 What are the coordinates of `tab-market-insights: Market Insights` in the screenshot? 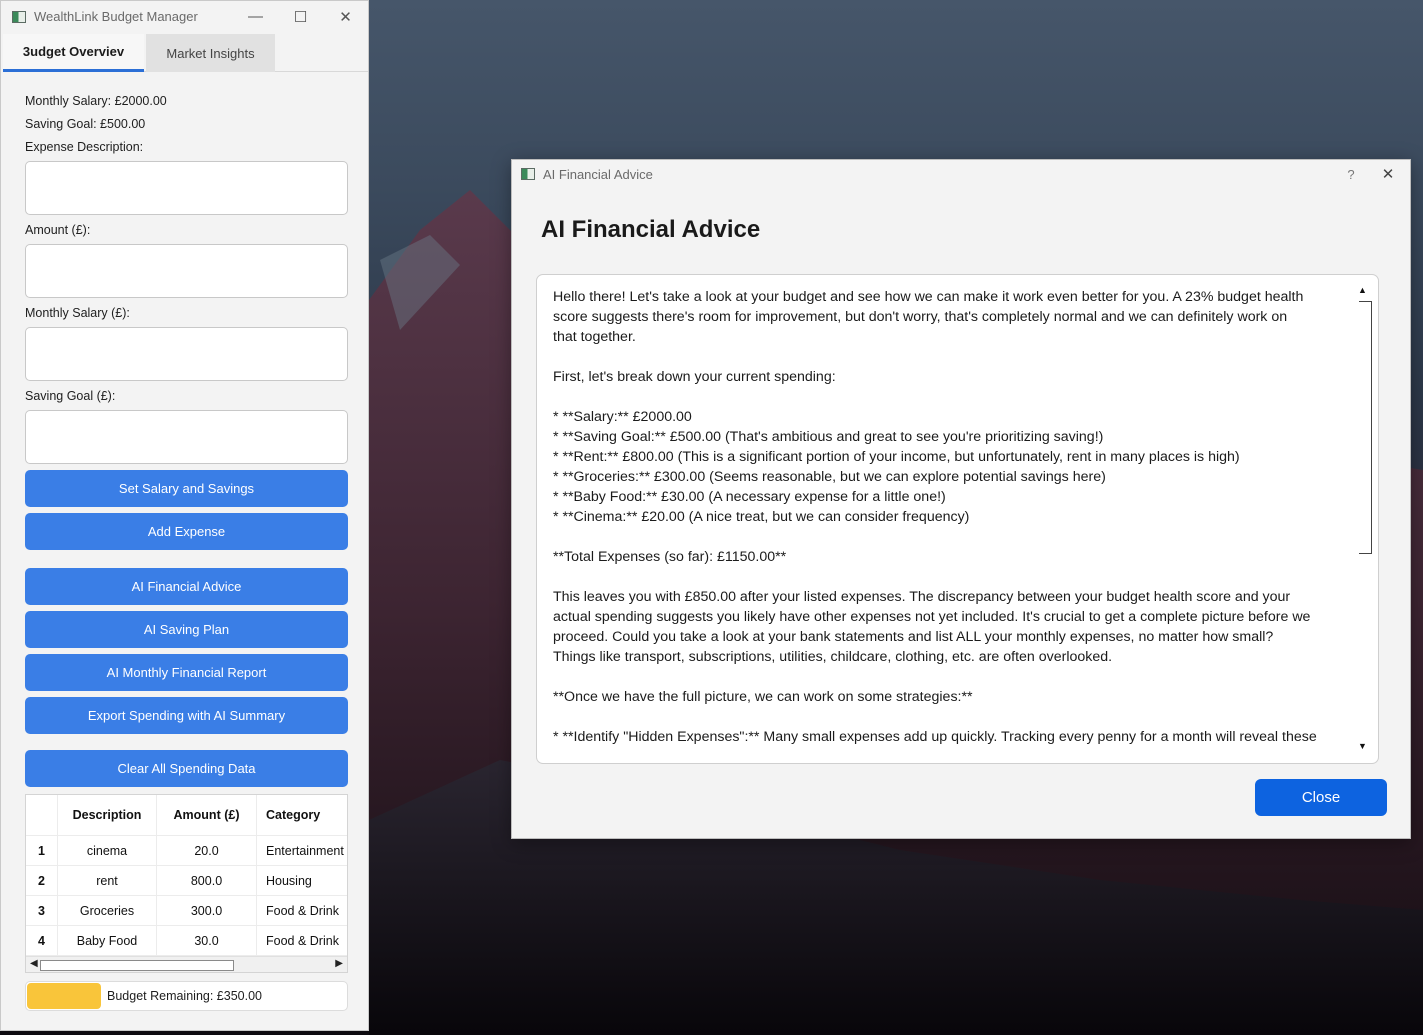 It's located at (210, 53).